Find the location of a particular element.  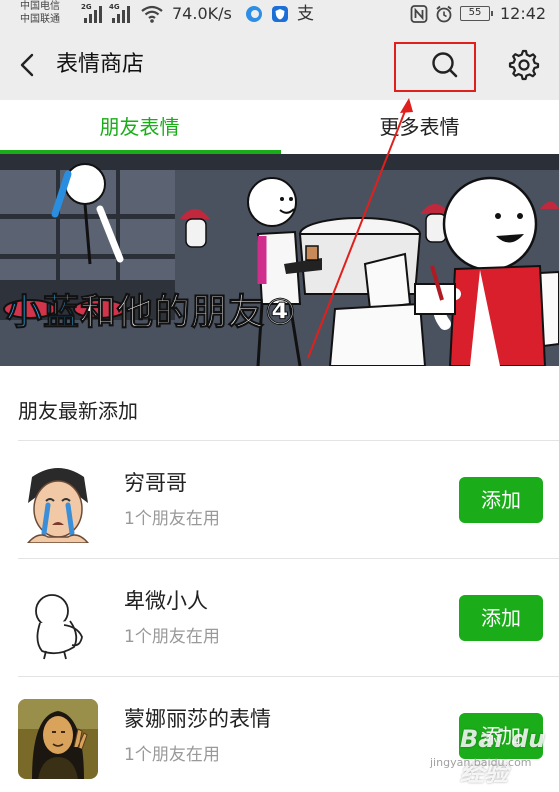

sticker-row: 卑微小人 1个朋友在用 添加 is located at coordinates (279, 618).